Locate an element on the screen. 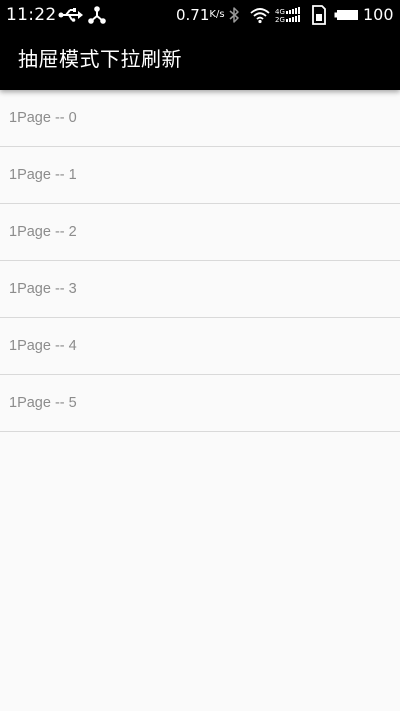  list-item-label: 1Page -- 3 is located at coordinates (43, 289).